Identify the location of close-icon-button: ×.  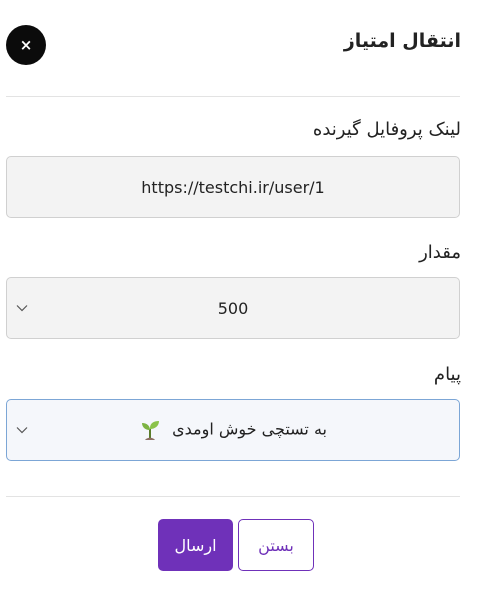
(26, 45).